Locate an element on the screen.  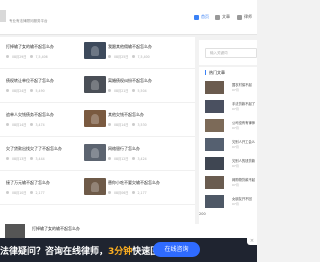
article-date: 08月24日 is located at coordinates (19, 91).